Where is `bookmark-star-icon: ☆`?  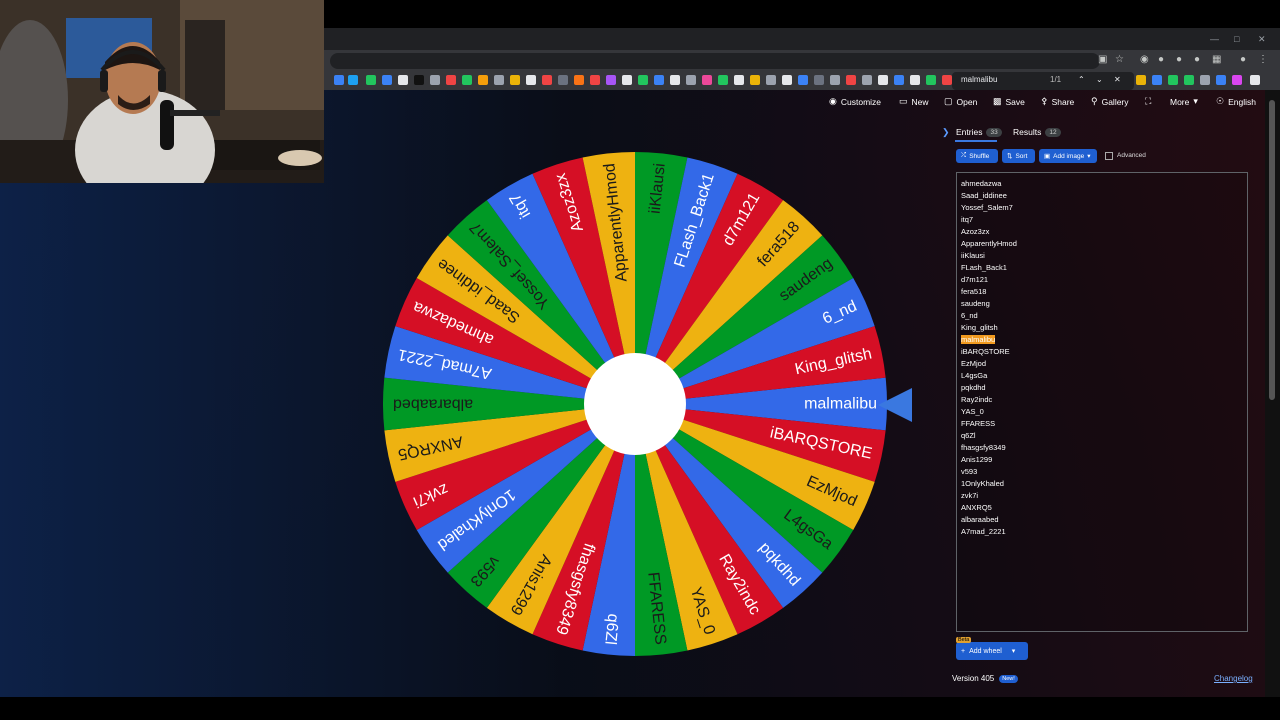
bookmark-star-icon: ☆ is located at coordinates (1119, 59).